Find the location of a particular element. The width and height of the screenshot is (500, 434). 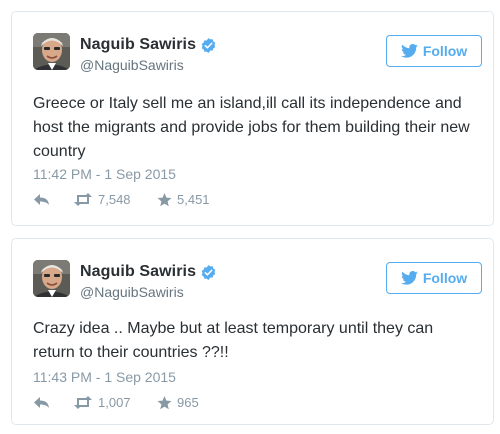

tweet-timestamp: 11:42 PM - 1 Sep 2015 is located at coordinates (104, 174).